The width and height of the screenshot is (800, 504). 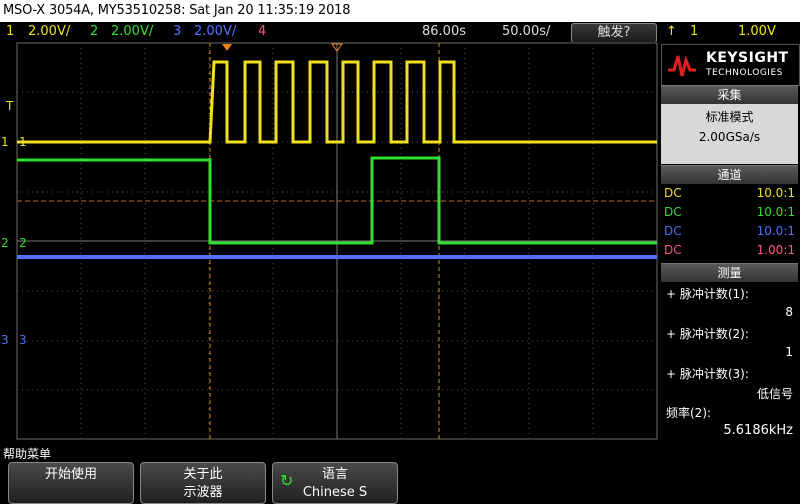 What do you see at coordinates (10, 32) in the screenshot?
I see `ch1-number: 1` at bounding box center [10, 32].